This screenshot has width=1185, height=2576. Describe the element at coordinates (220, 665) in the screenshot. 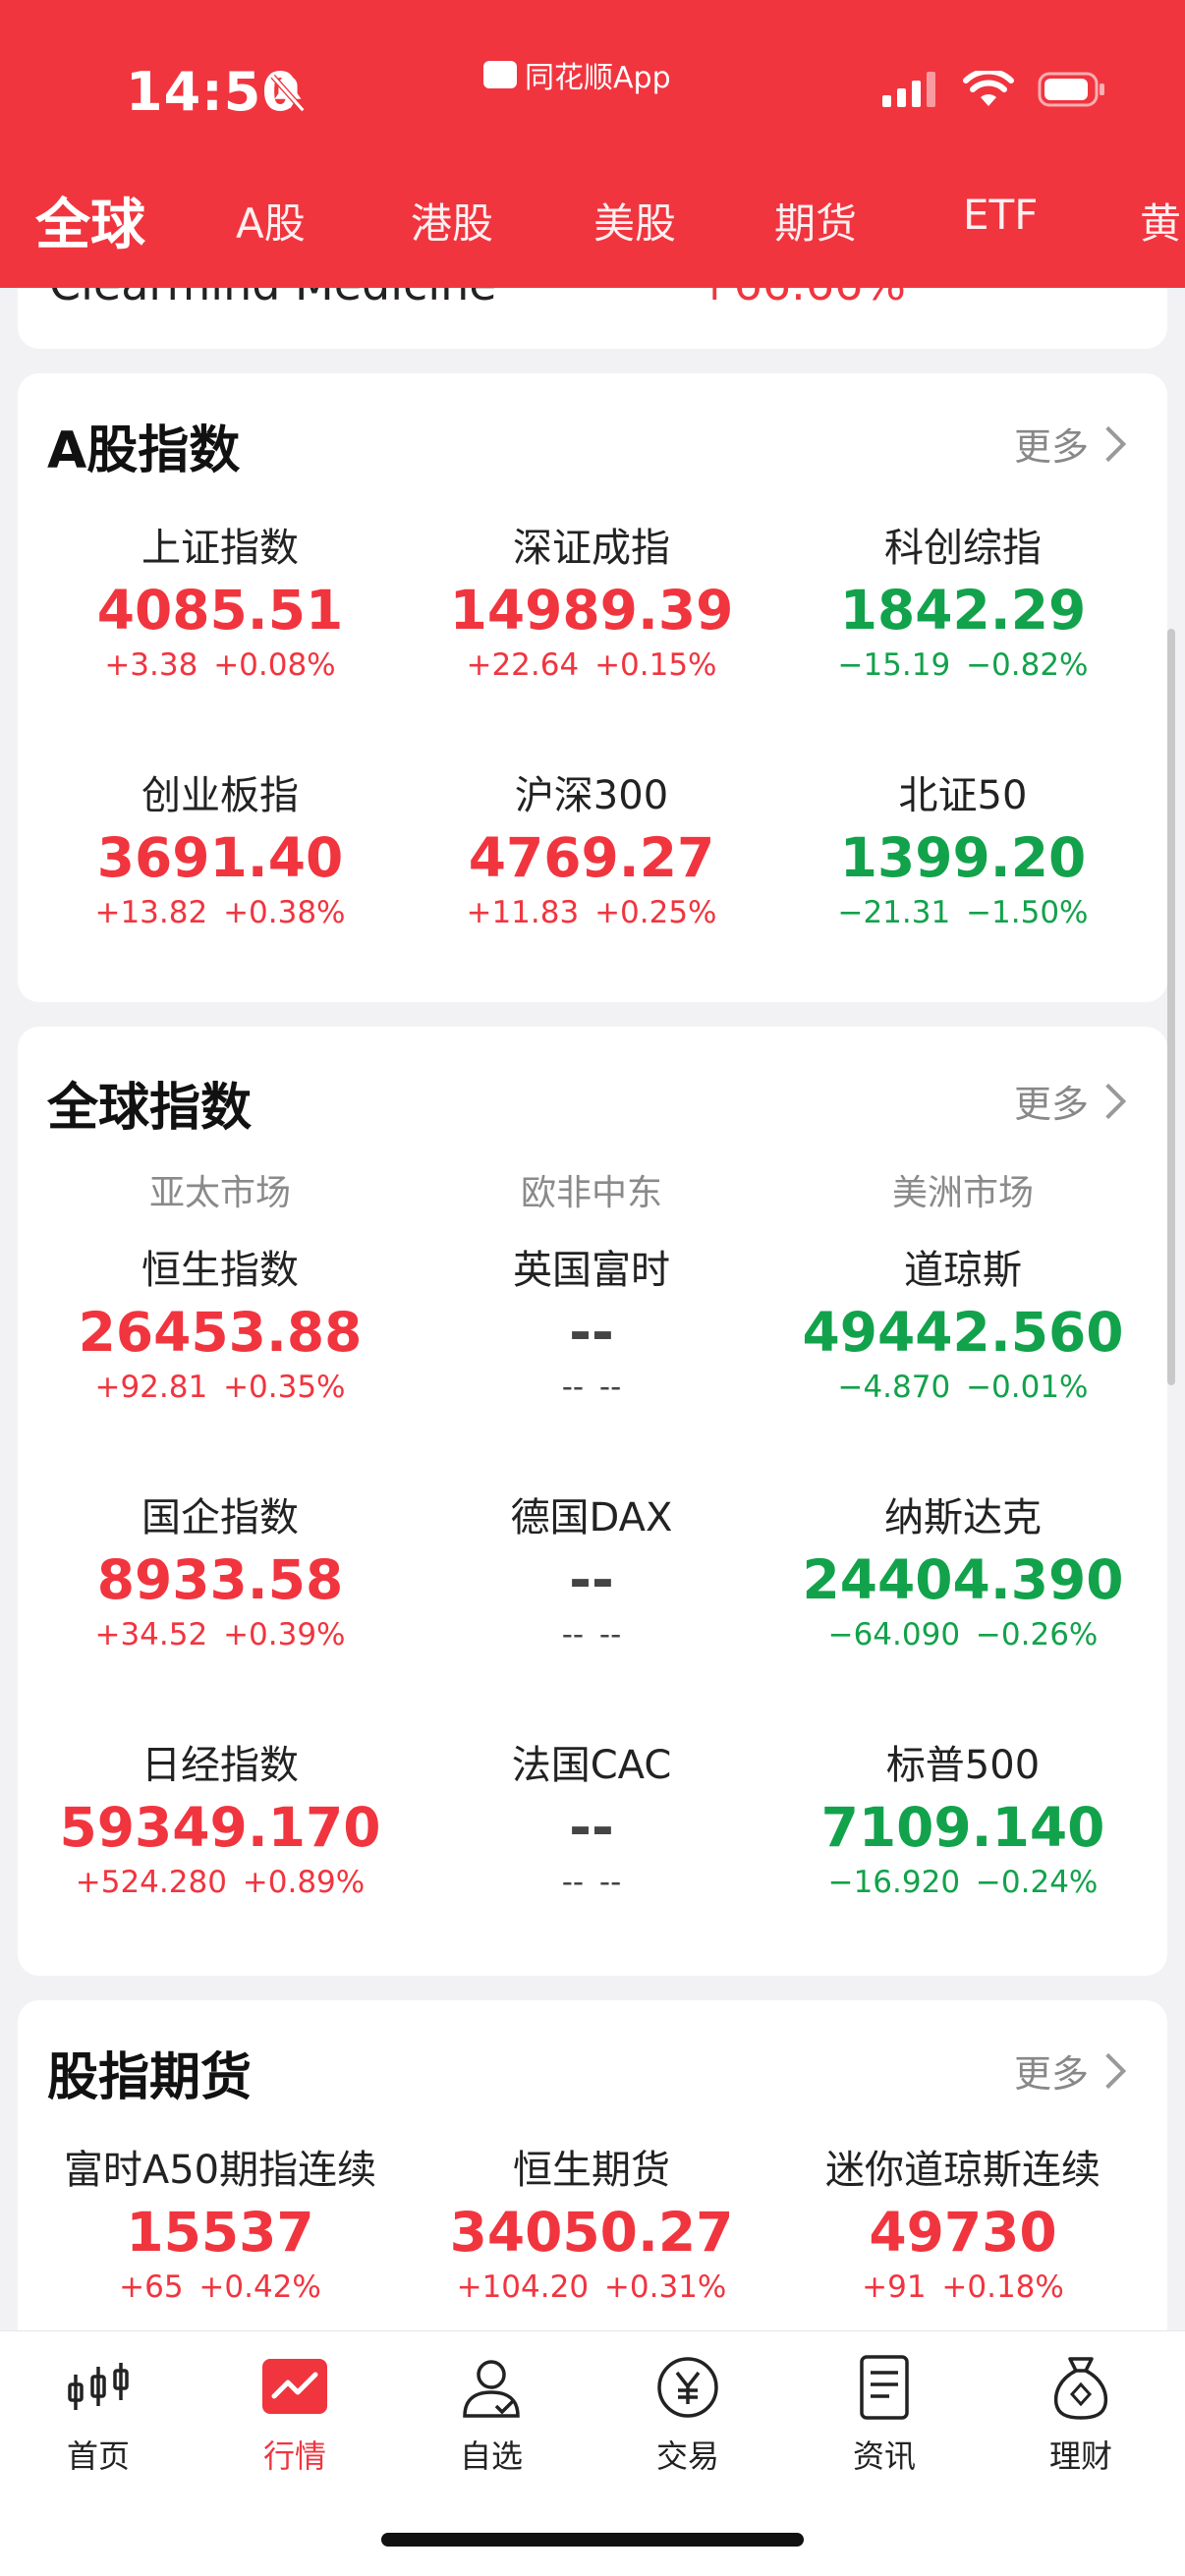

I see `index-change: +3.38 +0.08%` at that location.